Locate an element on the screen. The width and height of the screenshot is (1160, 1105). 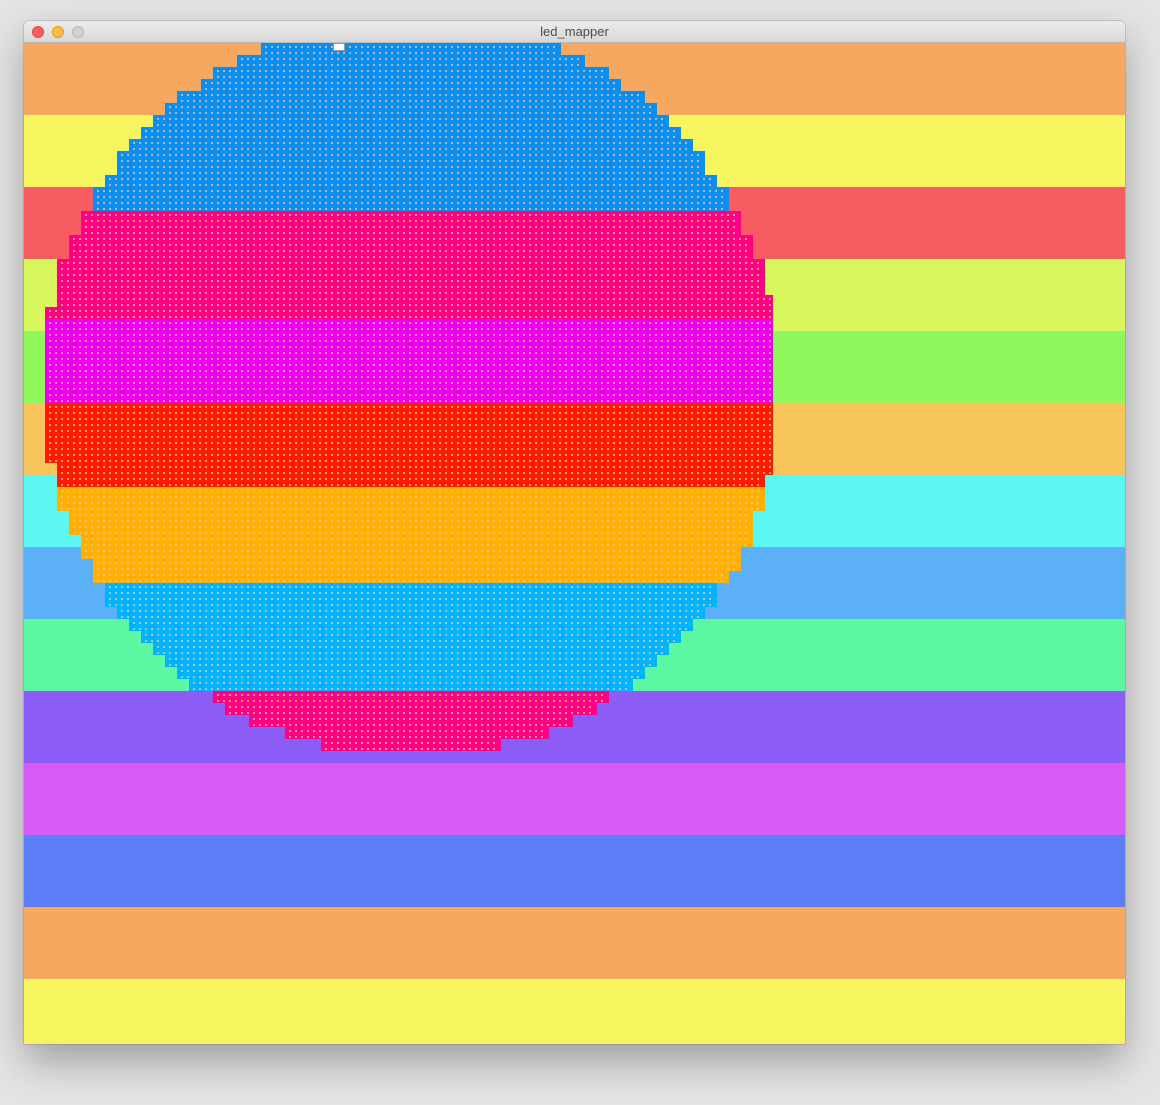
selection-handle-icon is located at coordinates (339, 47).